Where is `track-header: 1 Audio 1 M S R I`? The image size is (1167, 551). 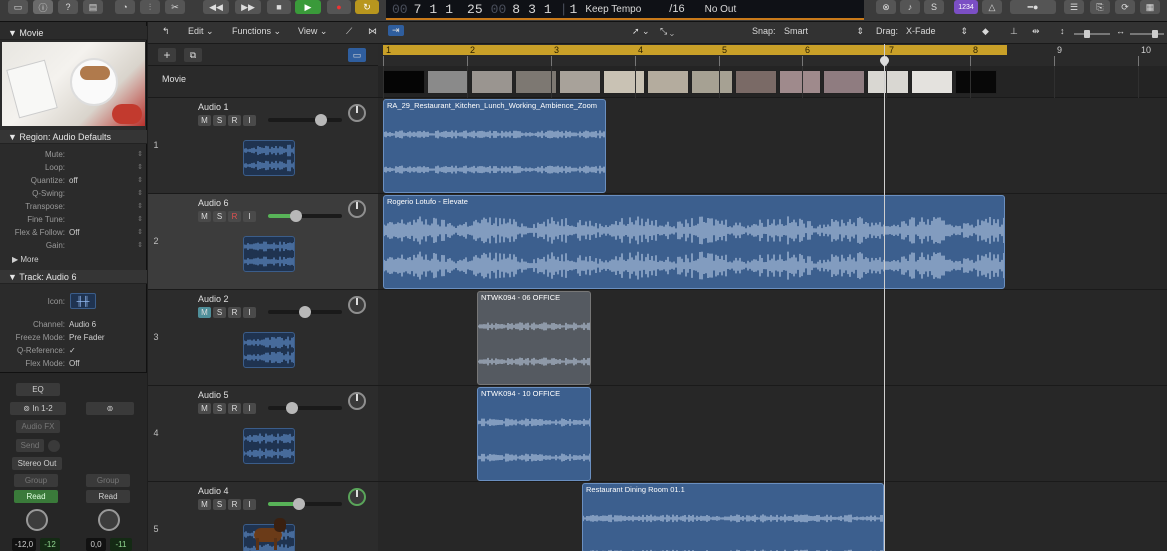 track-header: 1 Audio 1 M S R I is located at coordinates (263, 146).